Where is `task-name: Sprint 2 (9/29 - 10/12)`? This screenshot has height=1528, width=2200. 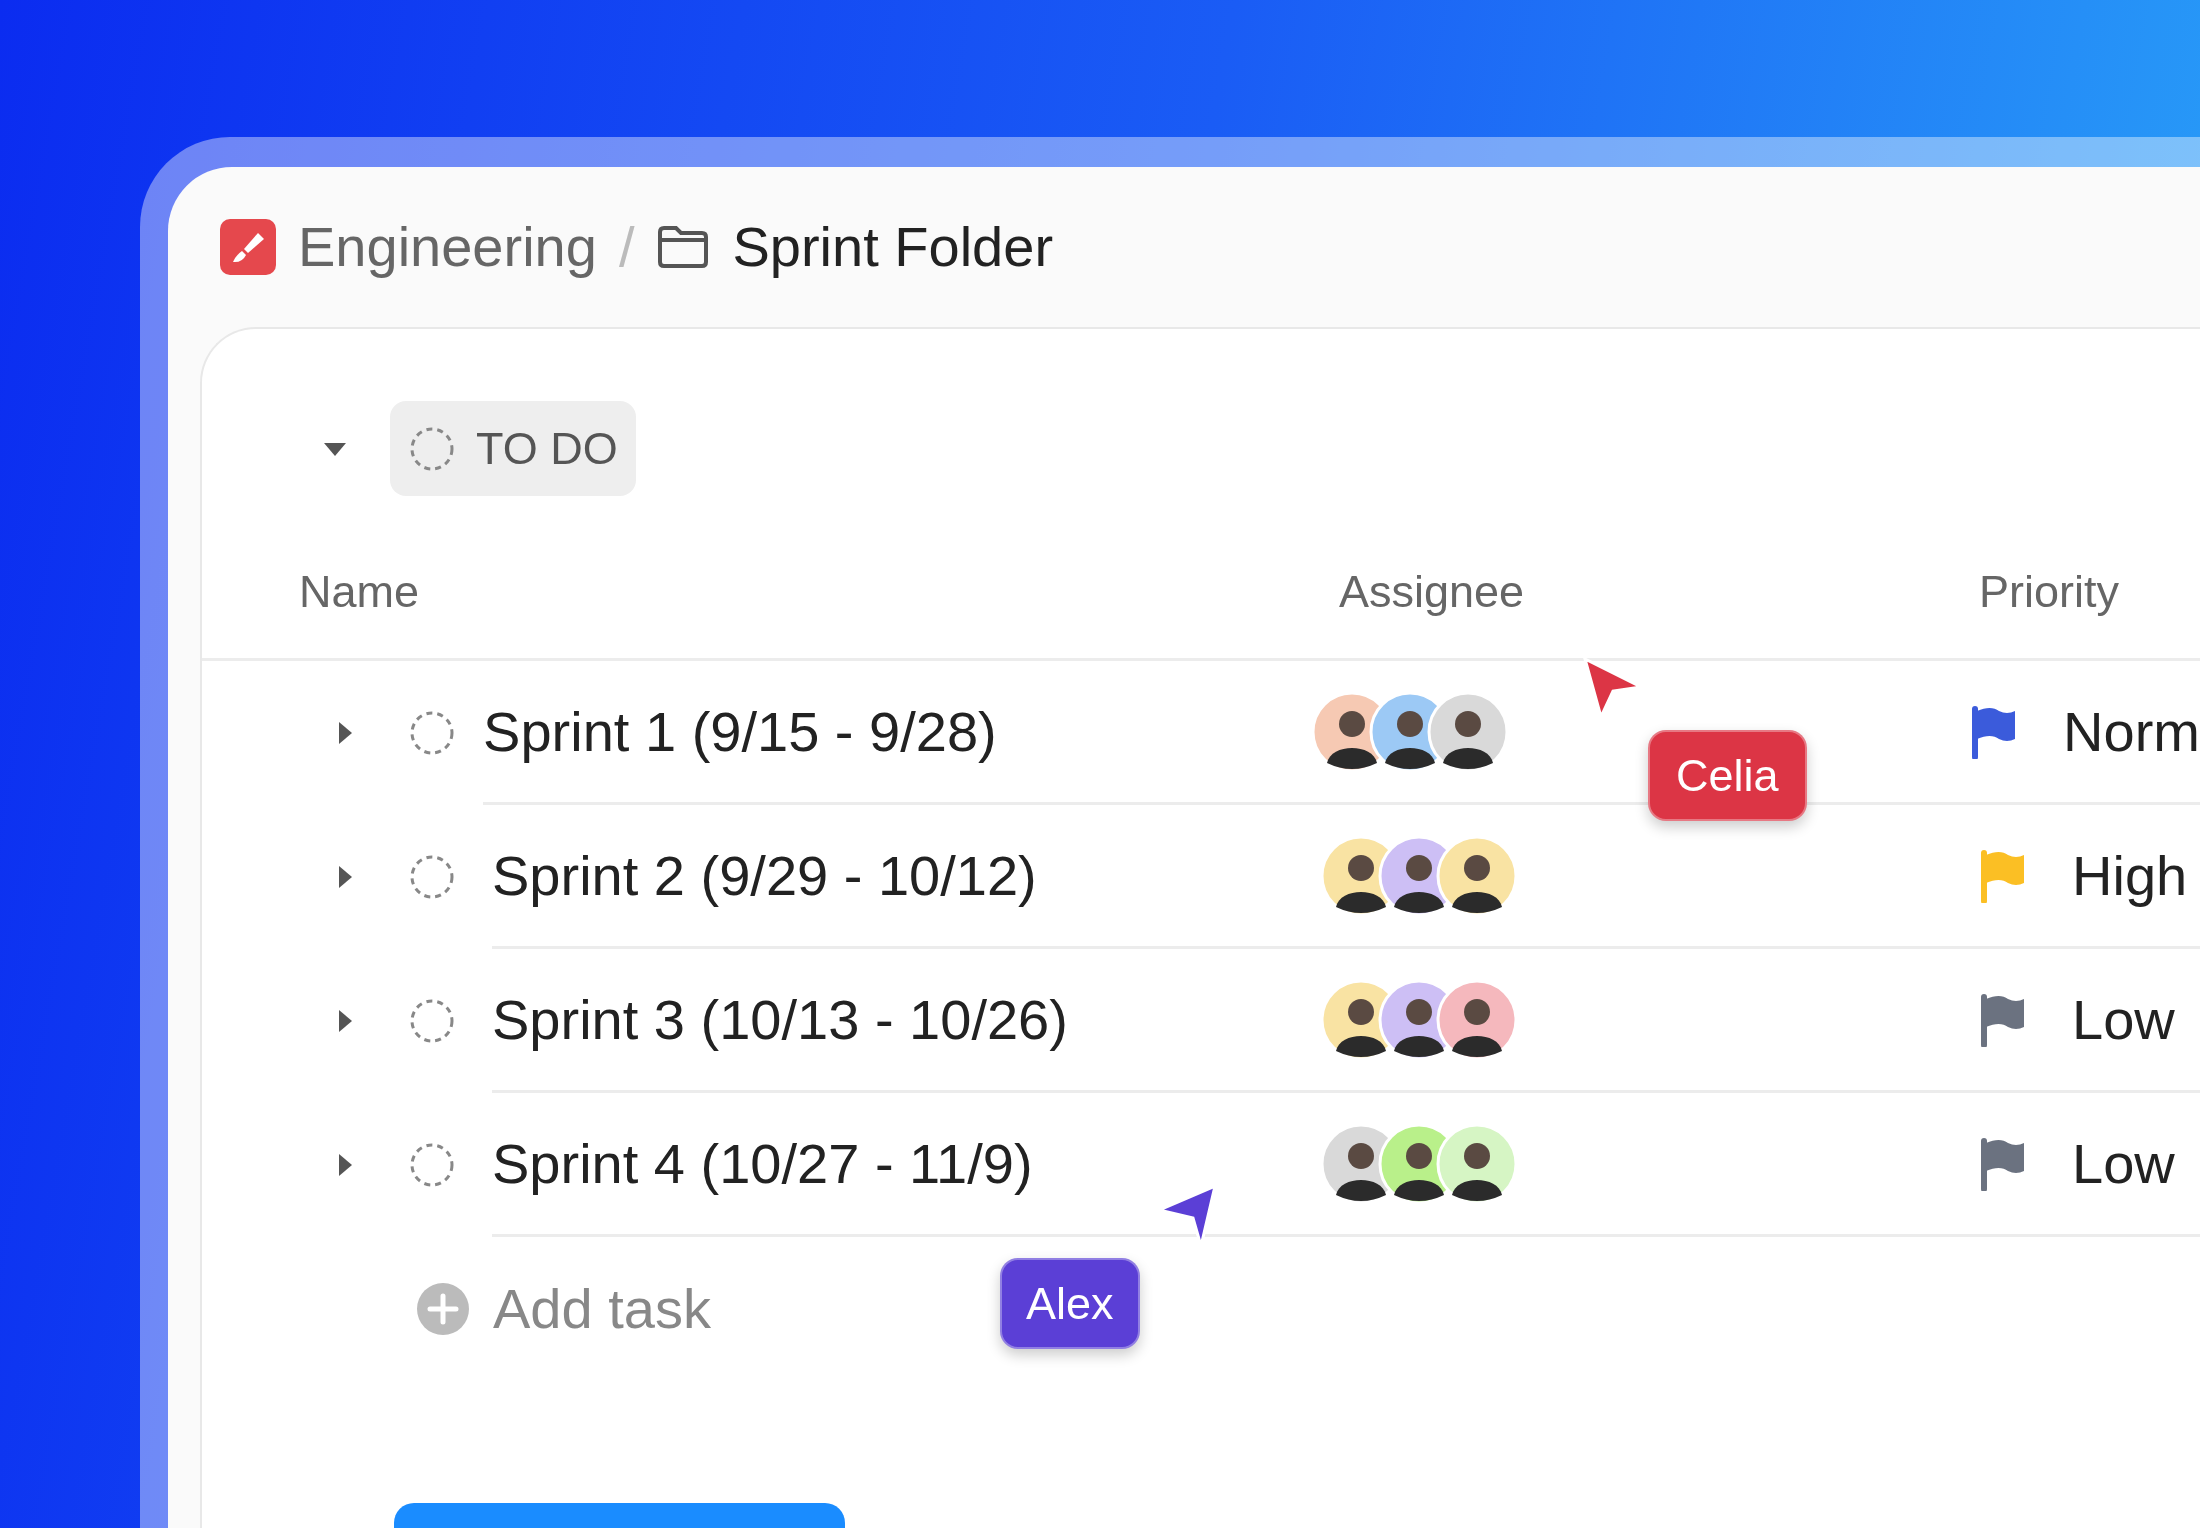
task-name: Sprint 2 (9/29 - 10/12) is located at coordinates (906, 875).